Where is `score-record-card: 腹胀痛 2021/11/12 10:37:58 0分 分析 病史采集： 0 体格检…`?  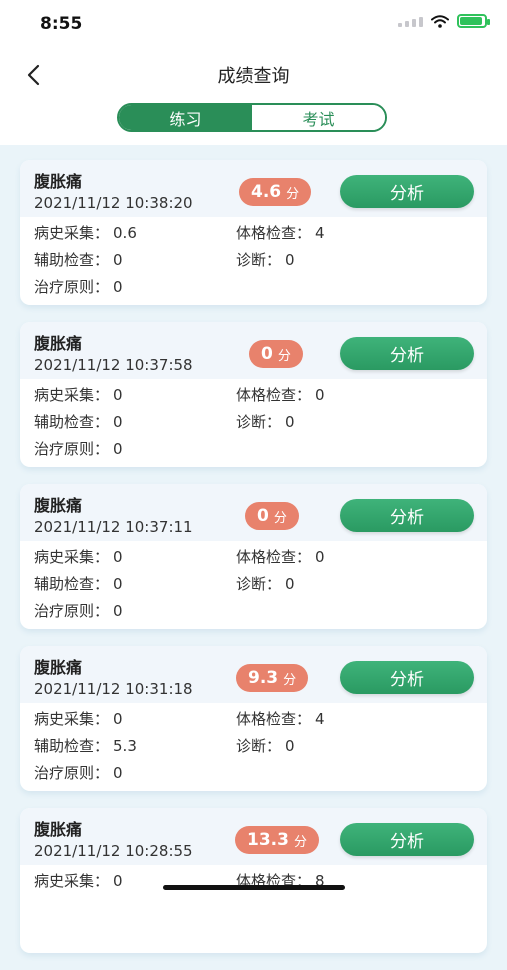 score-record-card: 腹胀痛 2021/11/12 10:37:58 0分 分析 病史采集： 0 体格检… is located at coordinates (253, 394).